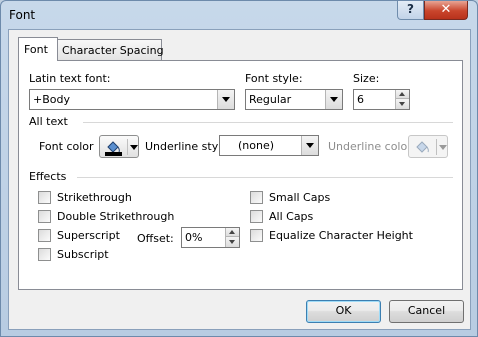  I want to click on font-style-value: Regular, so click(270, 99).